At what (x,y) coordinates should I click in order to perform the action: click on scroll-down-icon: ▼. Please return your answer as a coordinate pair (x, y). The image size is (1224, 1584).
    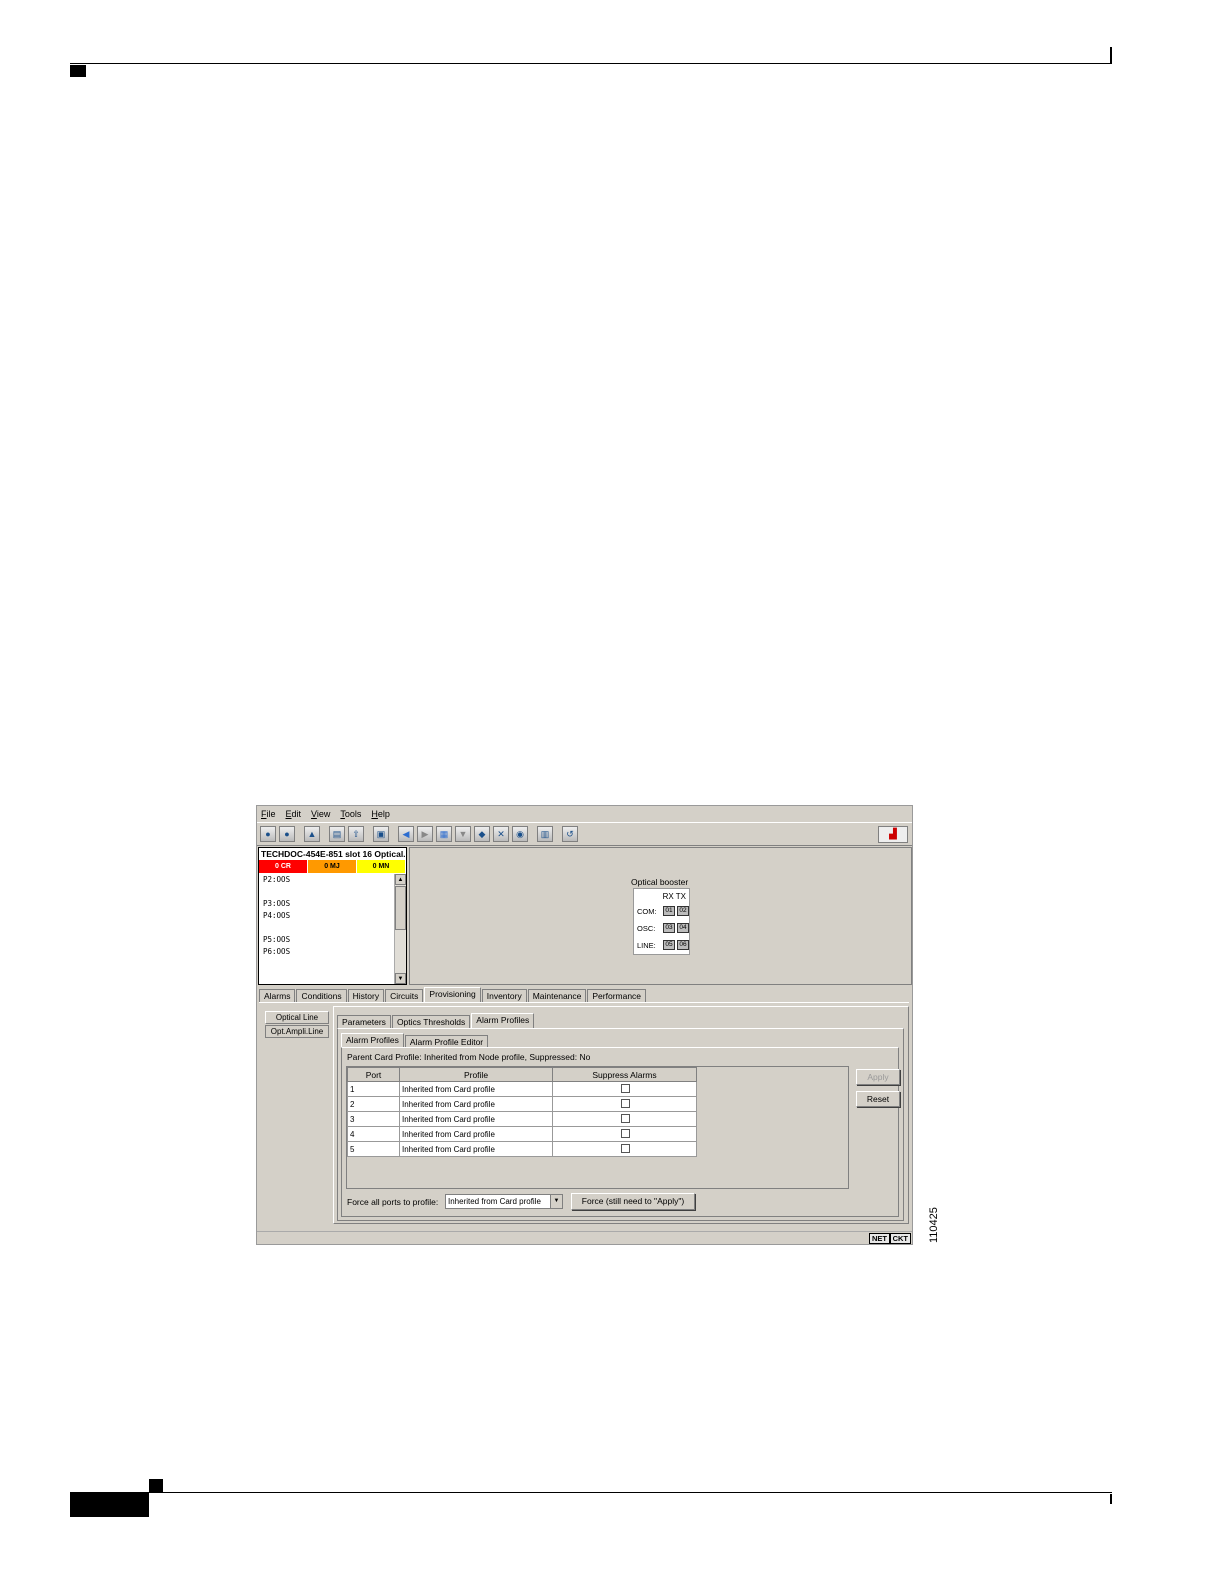
    Looking at the image, I should click on (400, 978).